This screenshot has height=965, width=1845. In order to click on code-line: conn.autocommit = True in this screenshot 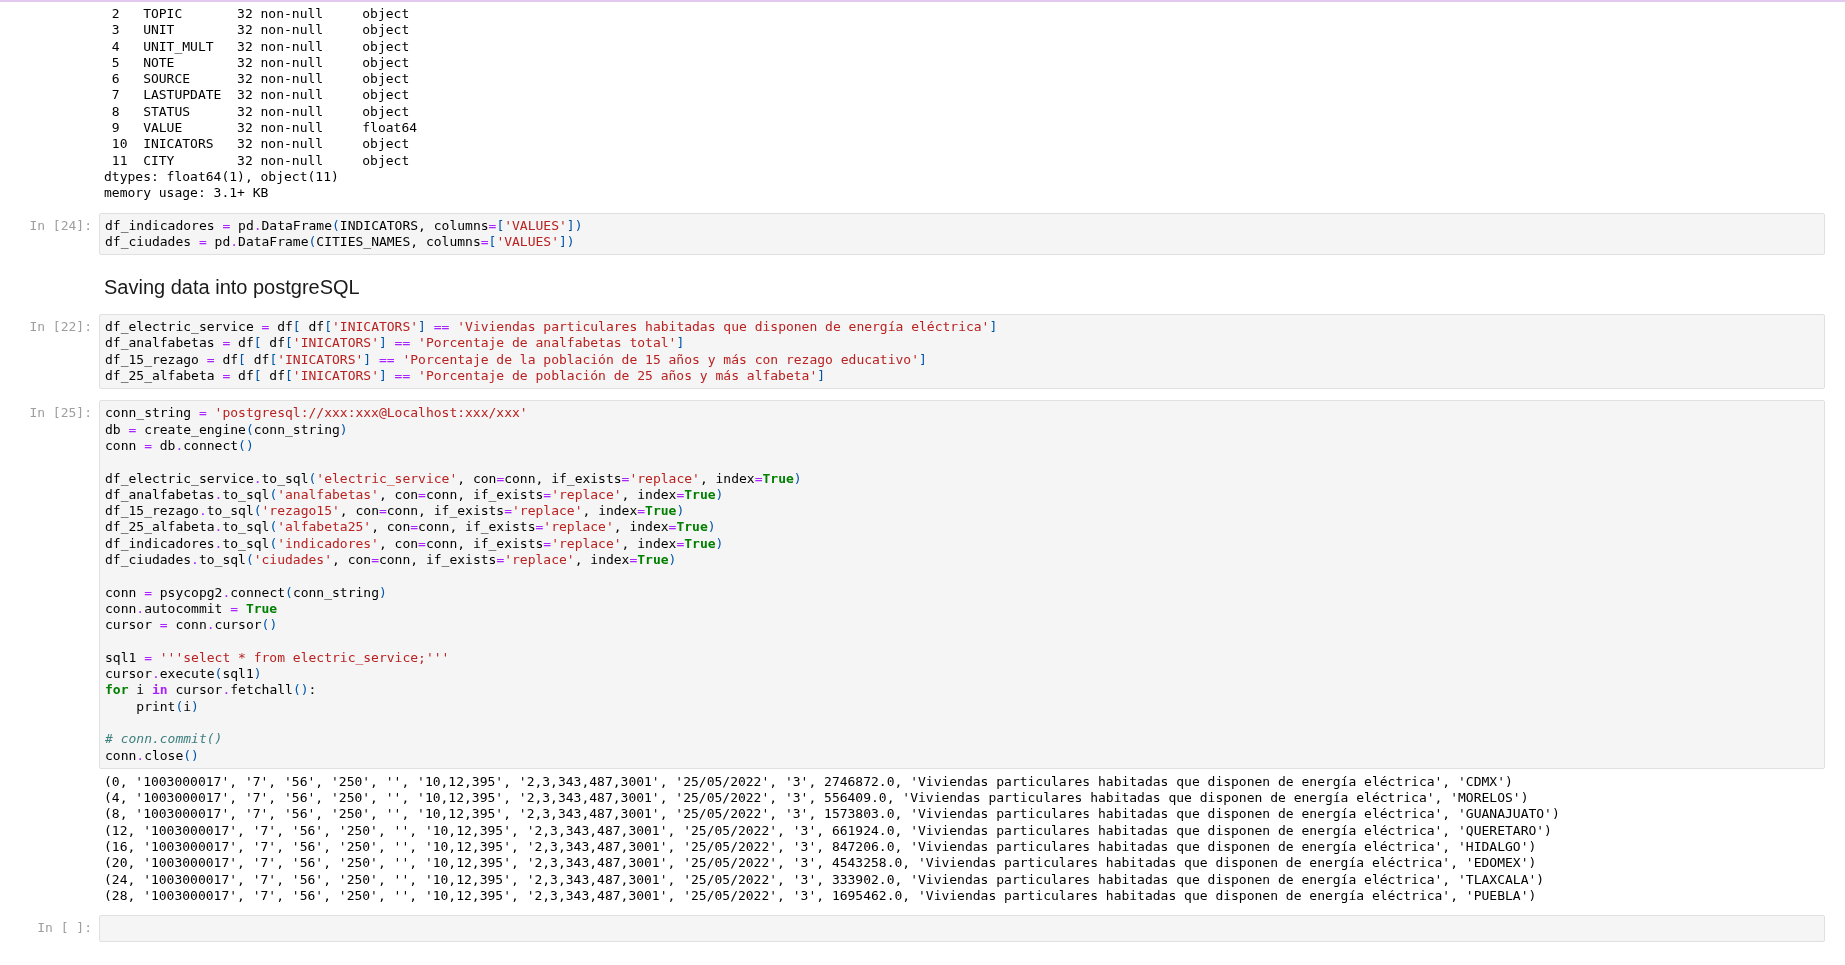, I will do `click(191, 609)`.